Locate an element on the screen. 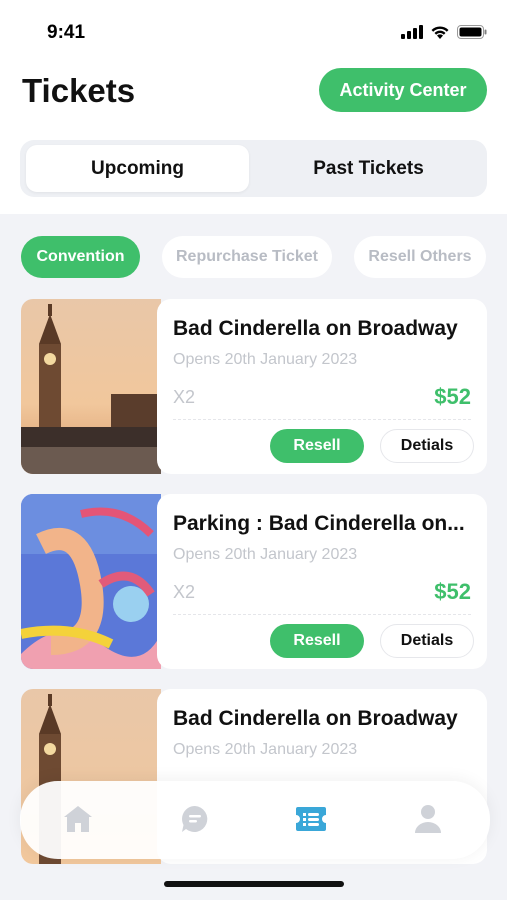 The image size is (507, 900). page-title: Tickets is located at coordinates (79, 90).